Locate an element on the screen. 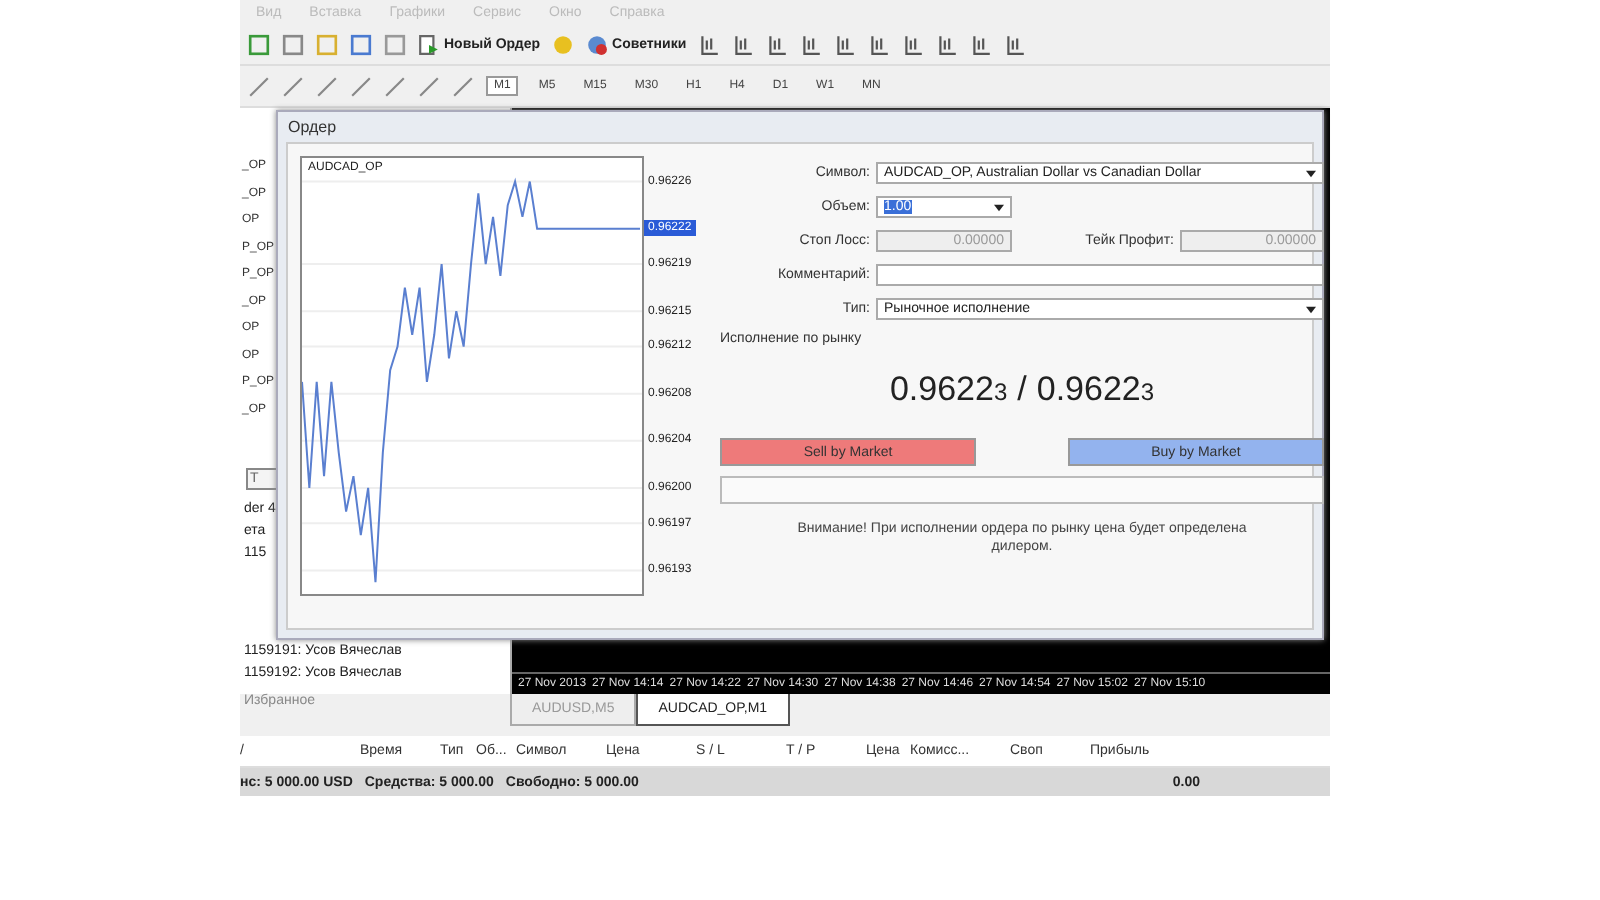  document-icon is located at coordinates (429, 44).